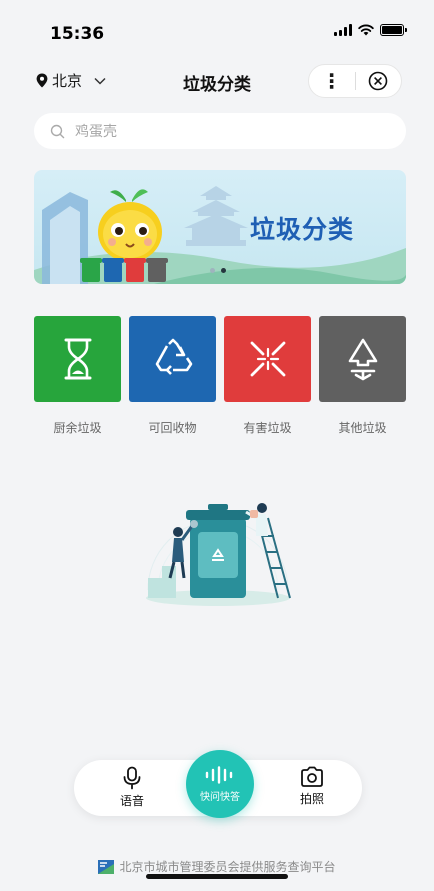 The width and height of the screenshot is (434, 891). I want to click on photo-button: 拍照, so click(312, 786).